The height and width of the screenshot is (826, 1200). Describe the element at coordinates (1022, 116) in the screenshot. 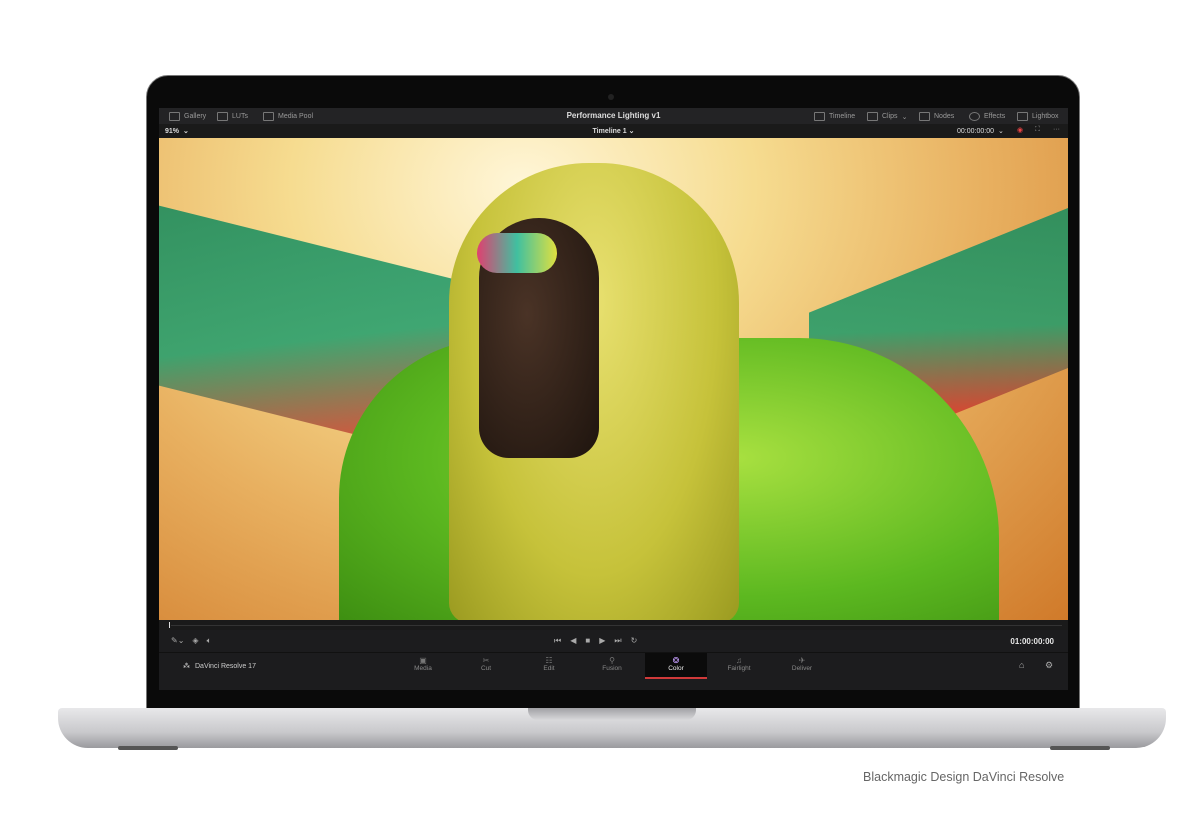

I see `lightbox-icon` at that location.